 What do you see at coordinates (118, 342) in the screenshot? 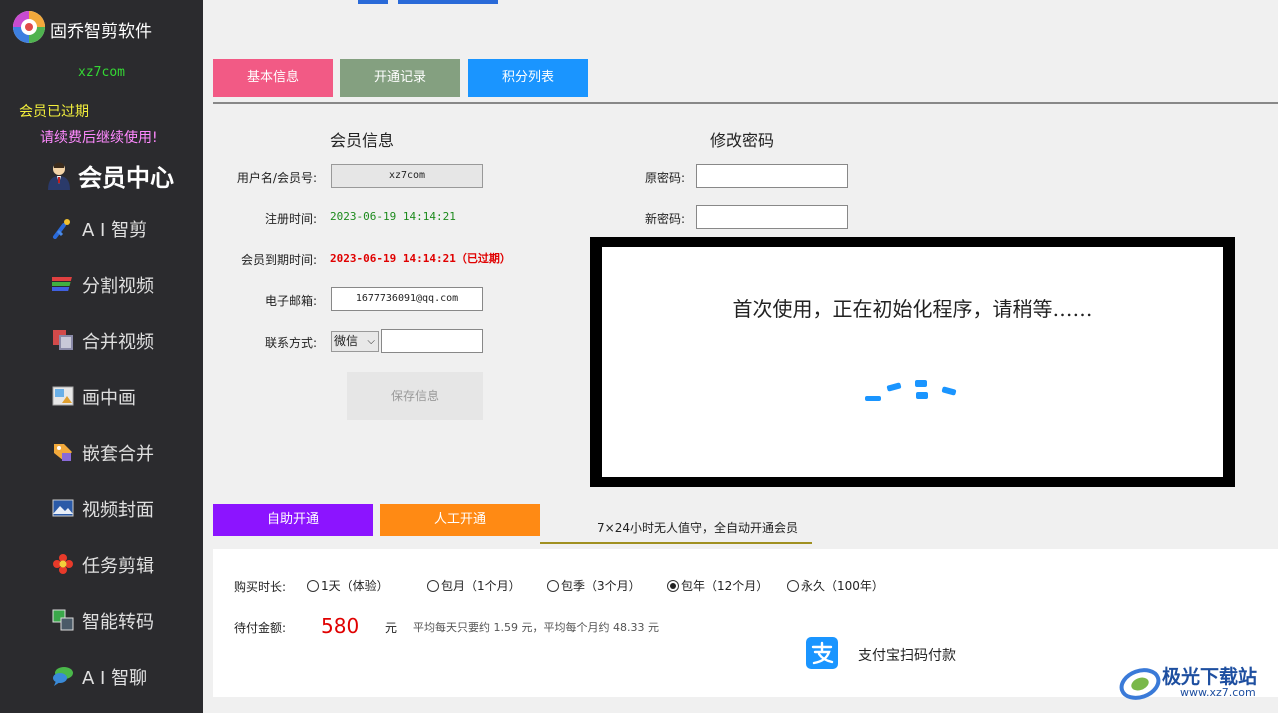
I see `nav-merge-video-label: 合并视频` at bounding box center [118, 342].